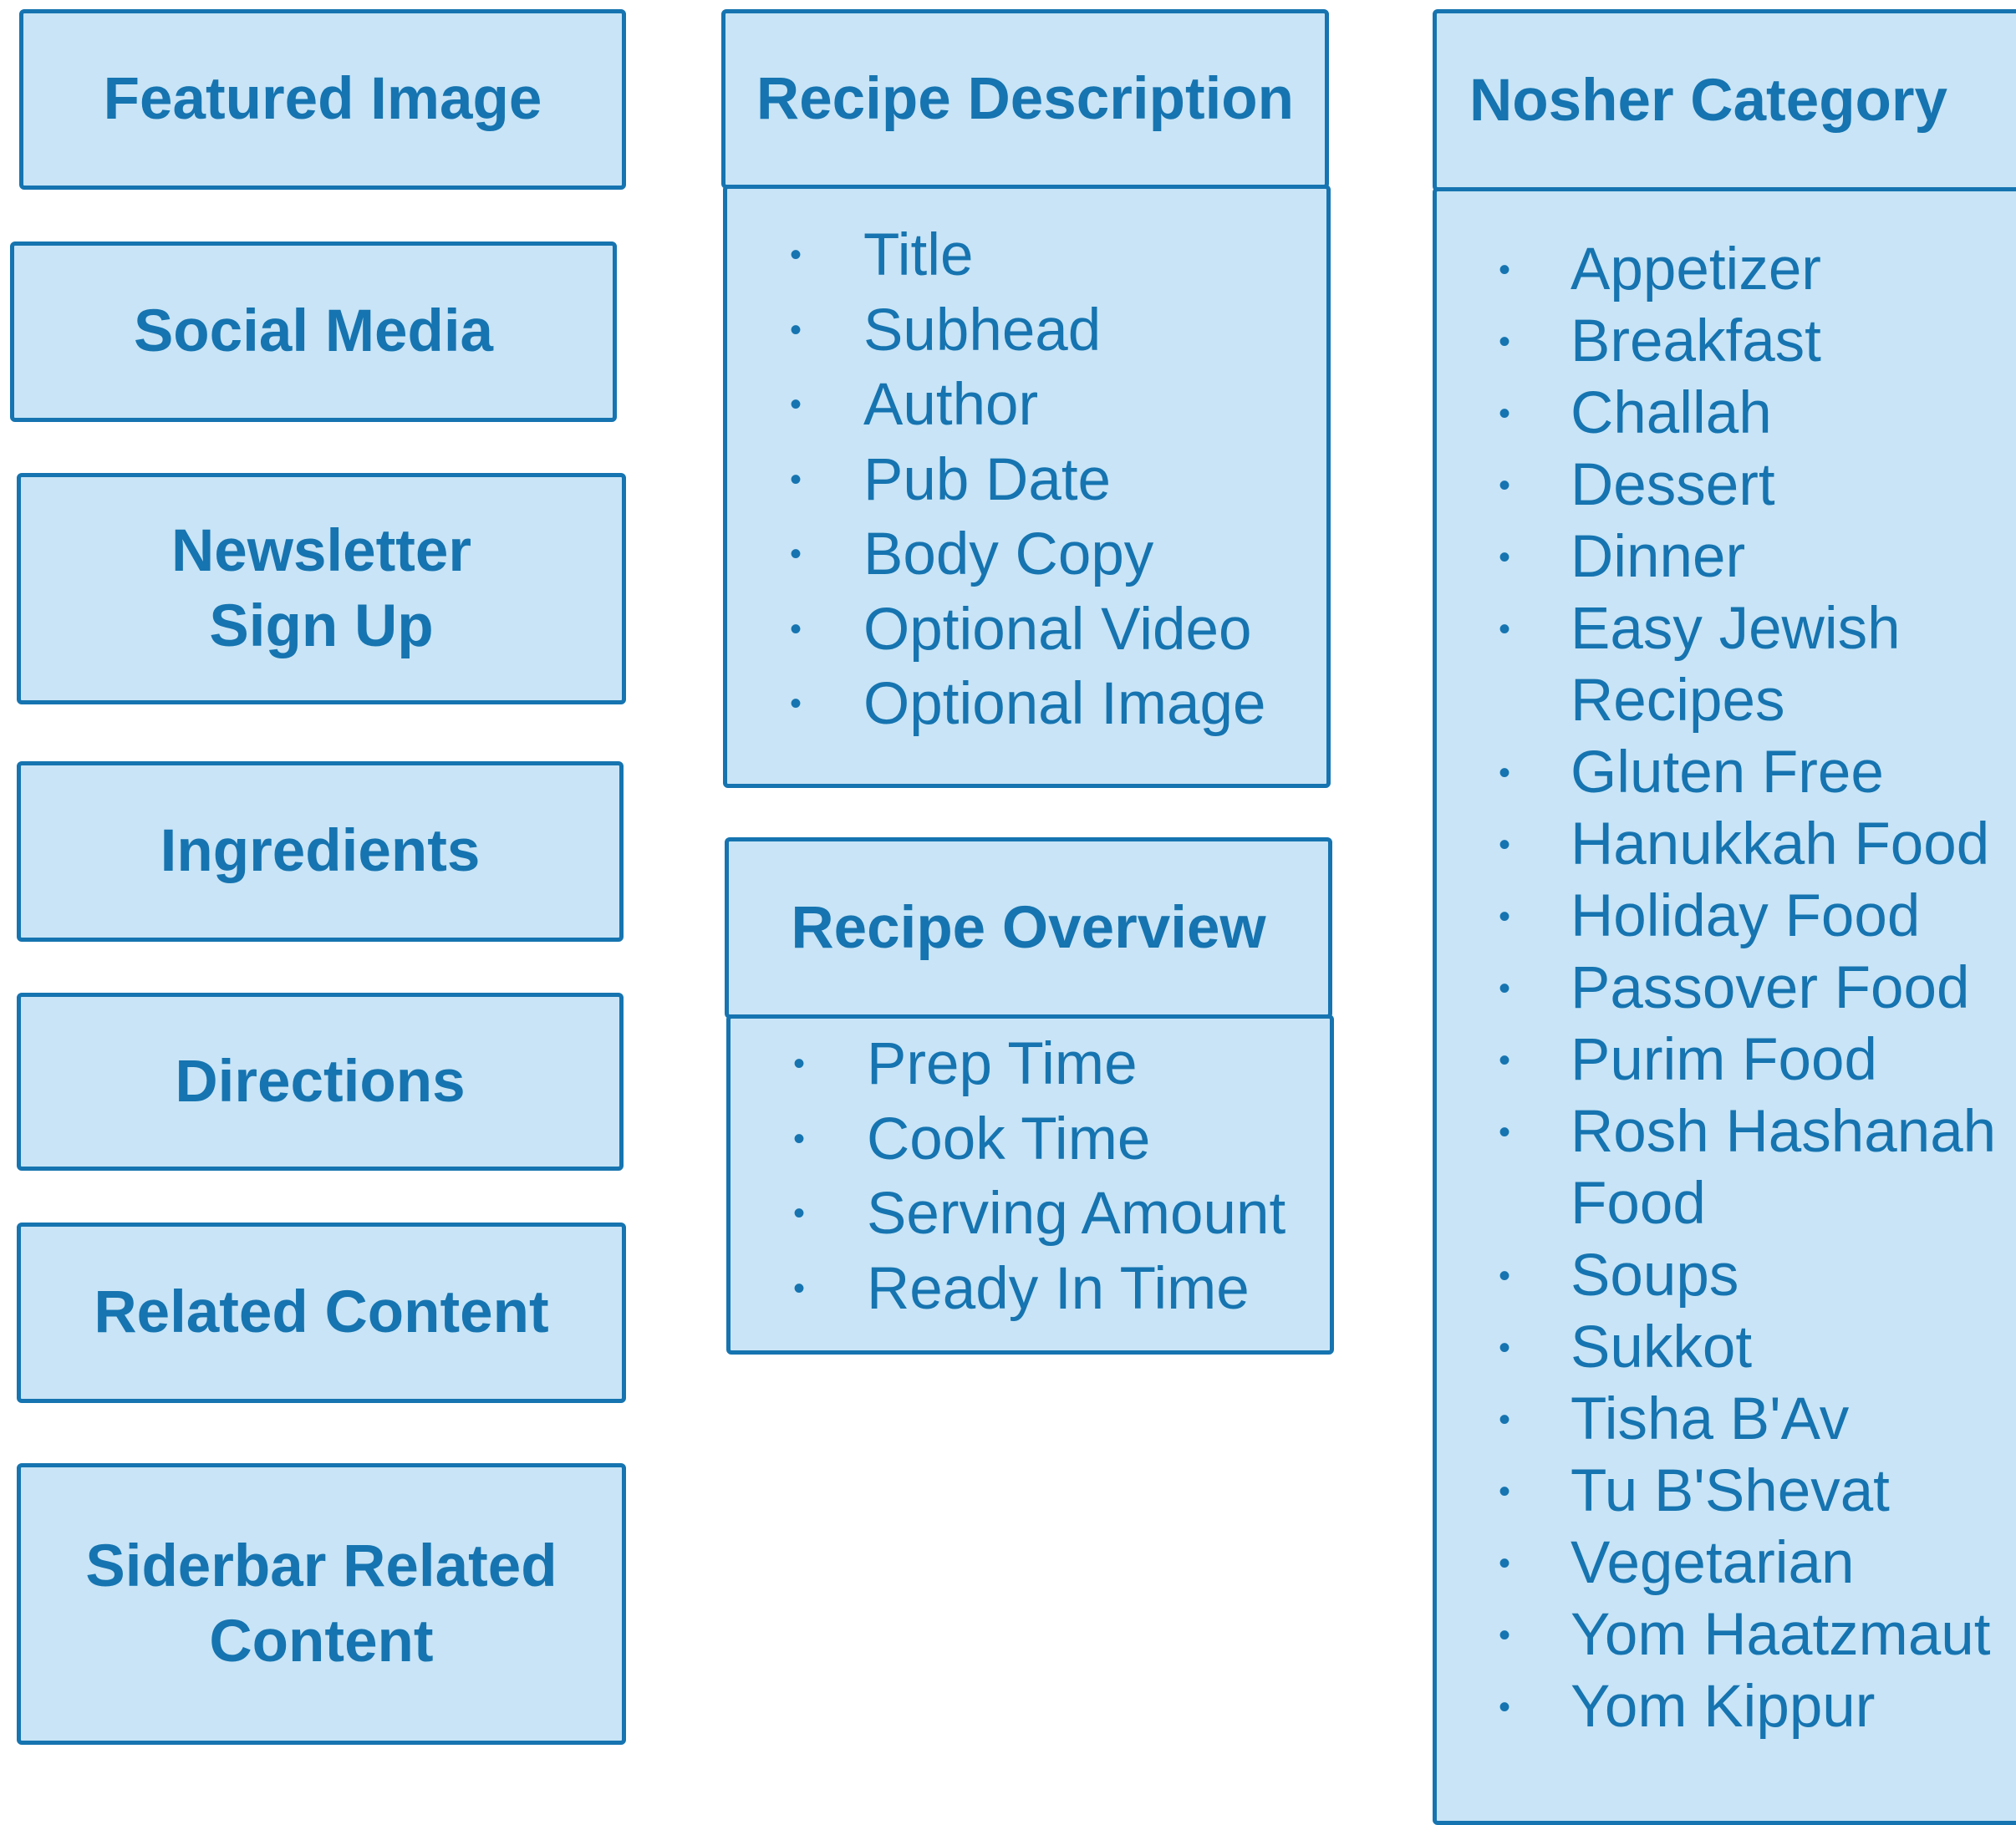 The image size is (2016, 1825). Describe the element at coordinates (998, 557) in the screenshot. I see `nosher-category-item: • Dinner` at that location.